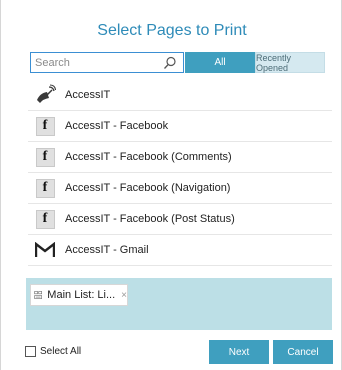  I want to click on list-item: f AccessIT - Facebook (Comments), so click(180, 157).